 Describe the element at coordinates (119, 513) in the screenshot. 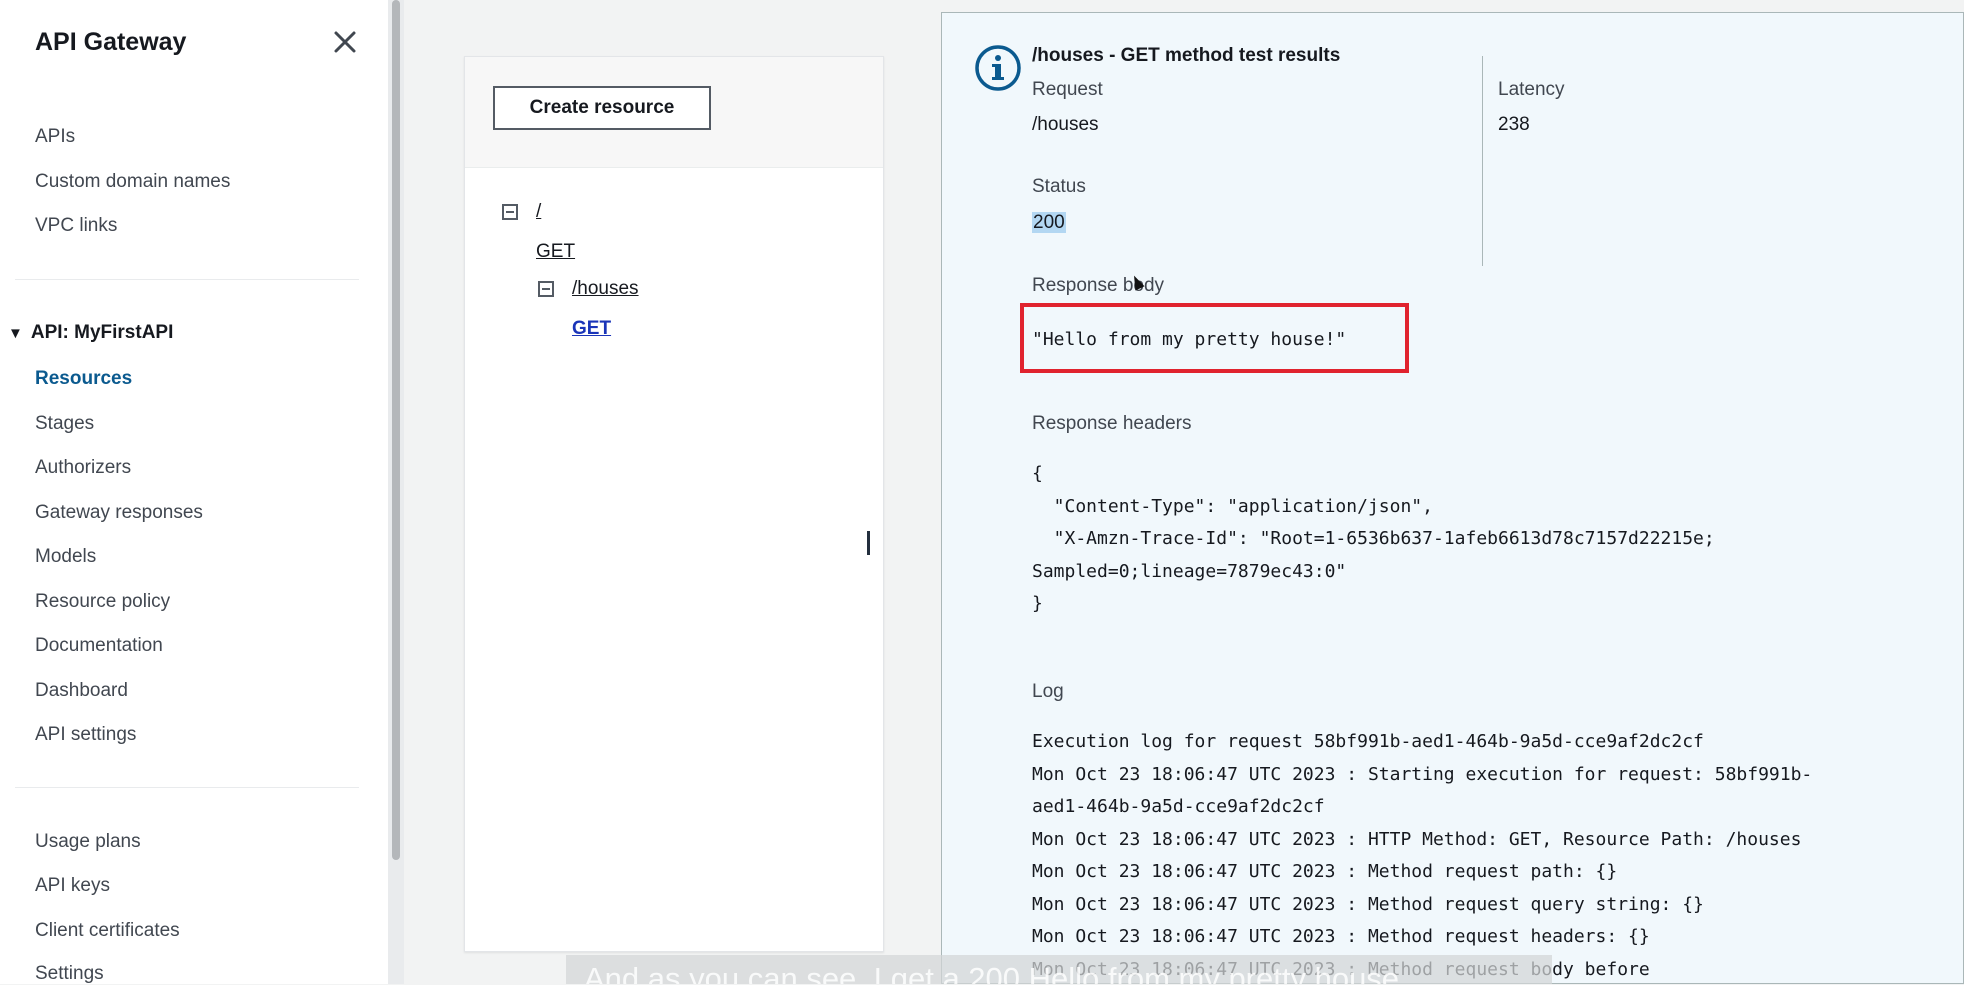

I see `sidebar-item-gateway-responses: Gateway responses` at that location.